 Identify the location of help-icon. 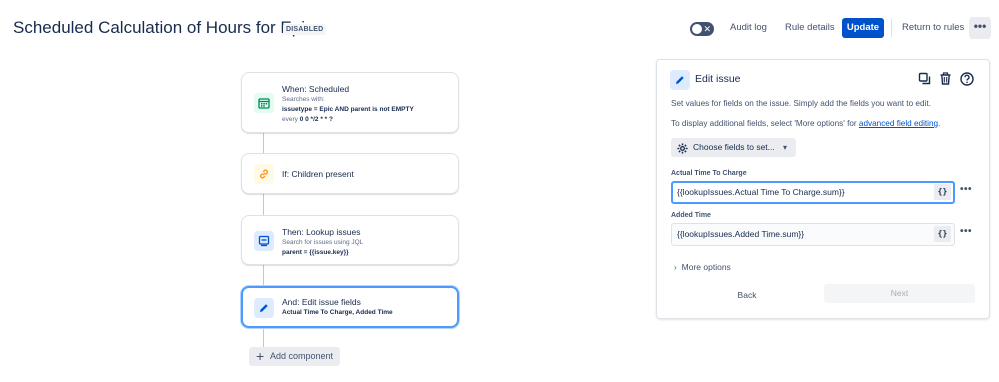
(966, 78).